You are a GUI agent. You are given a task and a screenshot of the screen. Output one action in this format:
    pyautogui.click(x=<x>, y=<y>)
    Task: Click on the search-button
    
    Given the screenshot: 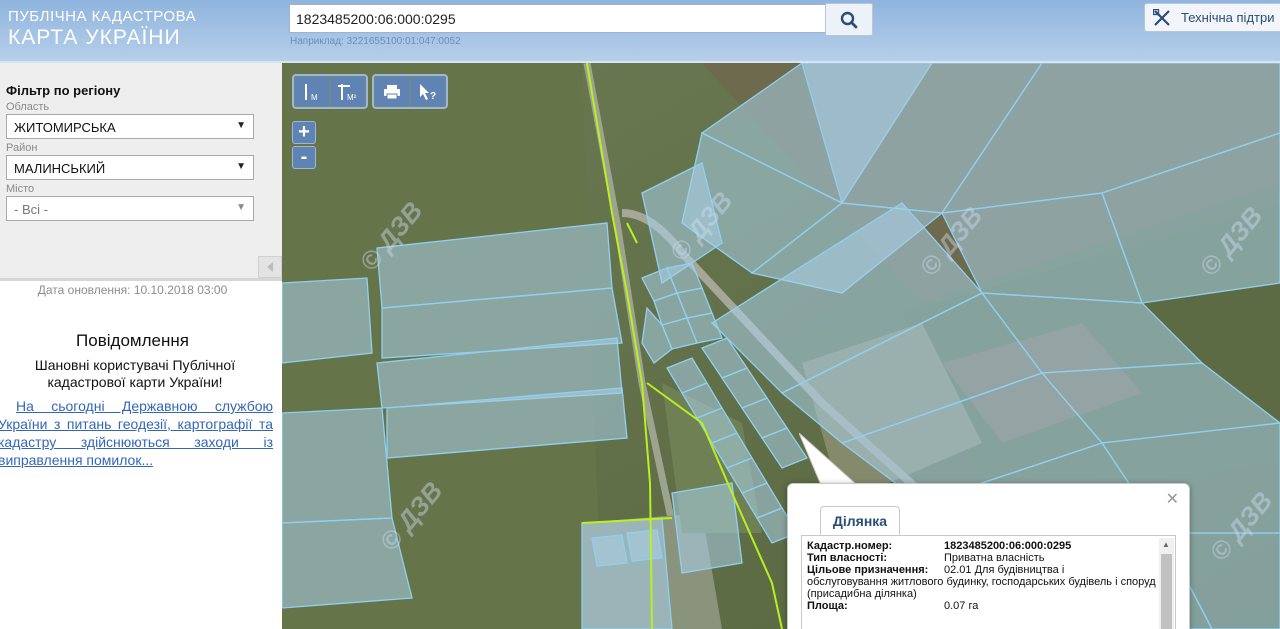 What is the action you would take?
    pyautogui.click(x=849, y=19)
    